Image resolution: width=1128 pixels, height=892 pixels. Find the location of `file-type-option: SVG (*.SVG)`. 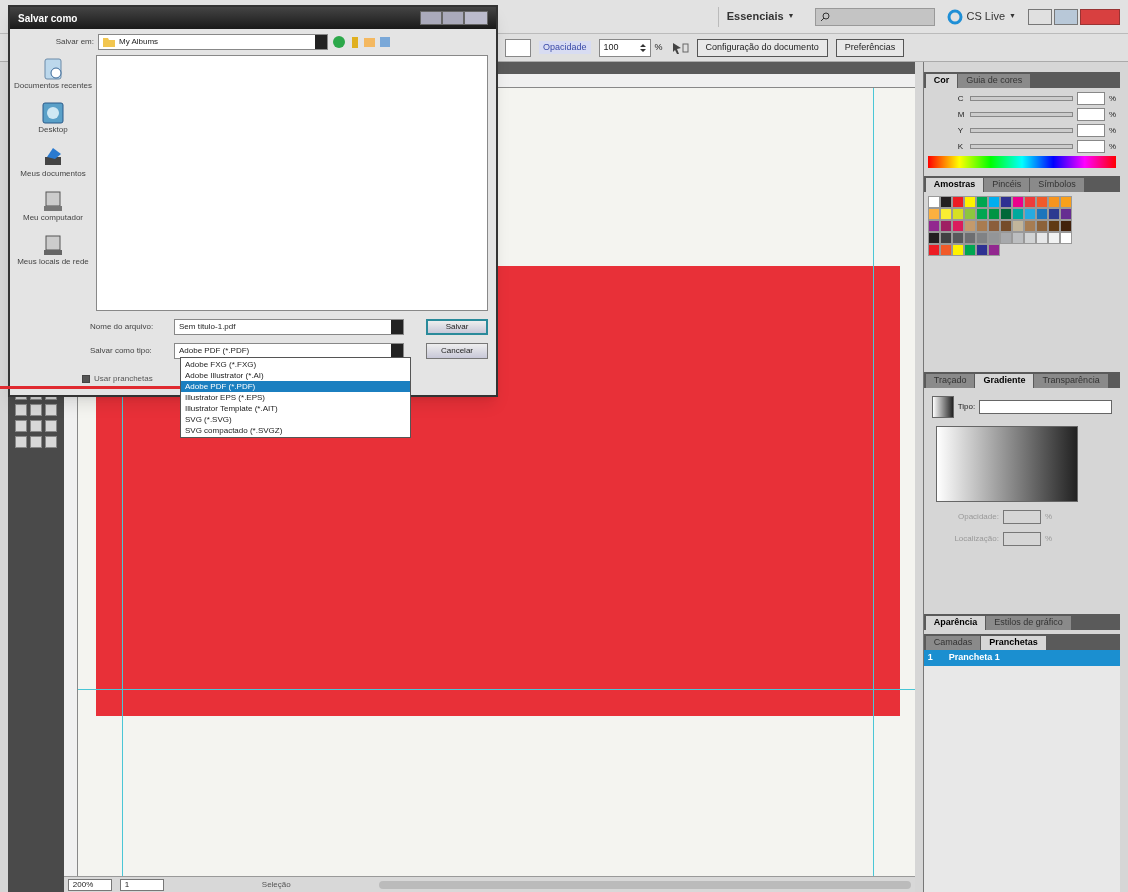

file-type-option: SVG (*.SVG) is located at coordinates (295, 419).